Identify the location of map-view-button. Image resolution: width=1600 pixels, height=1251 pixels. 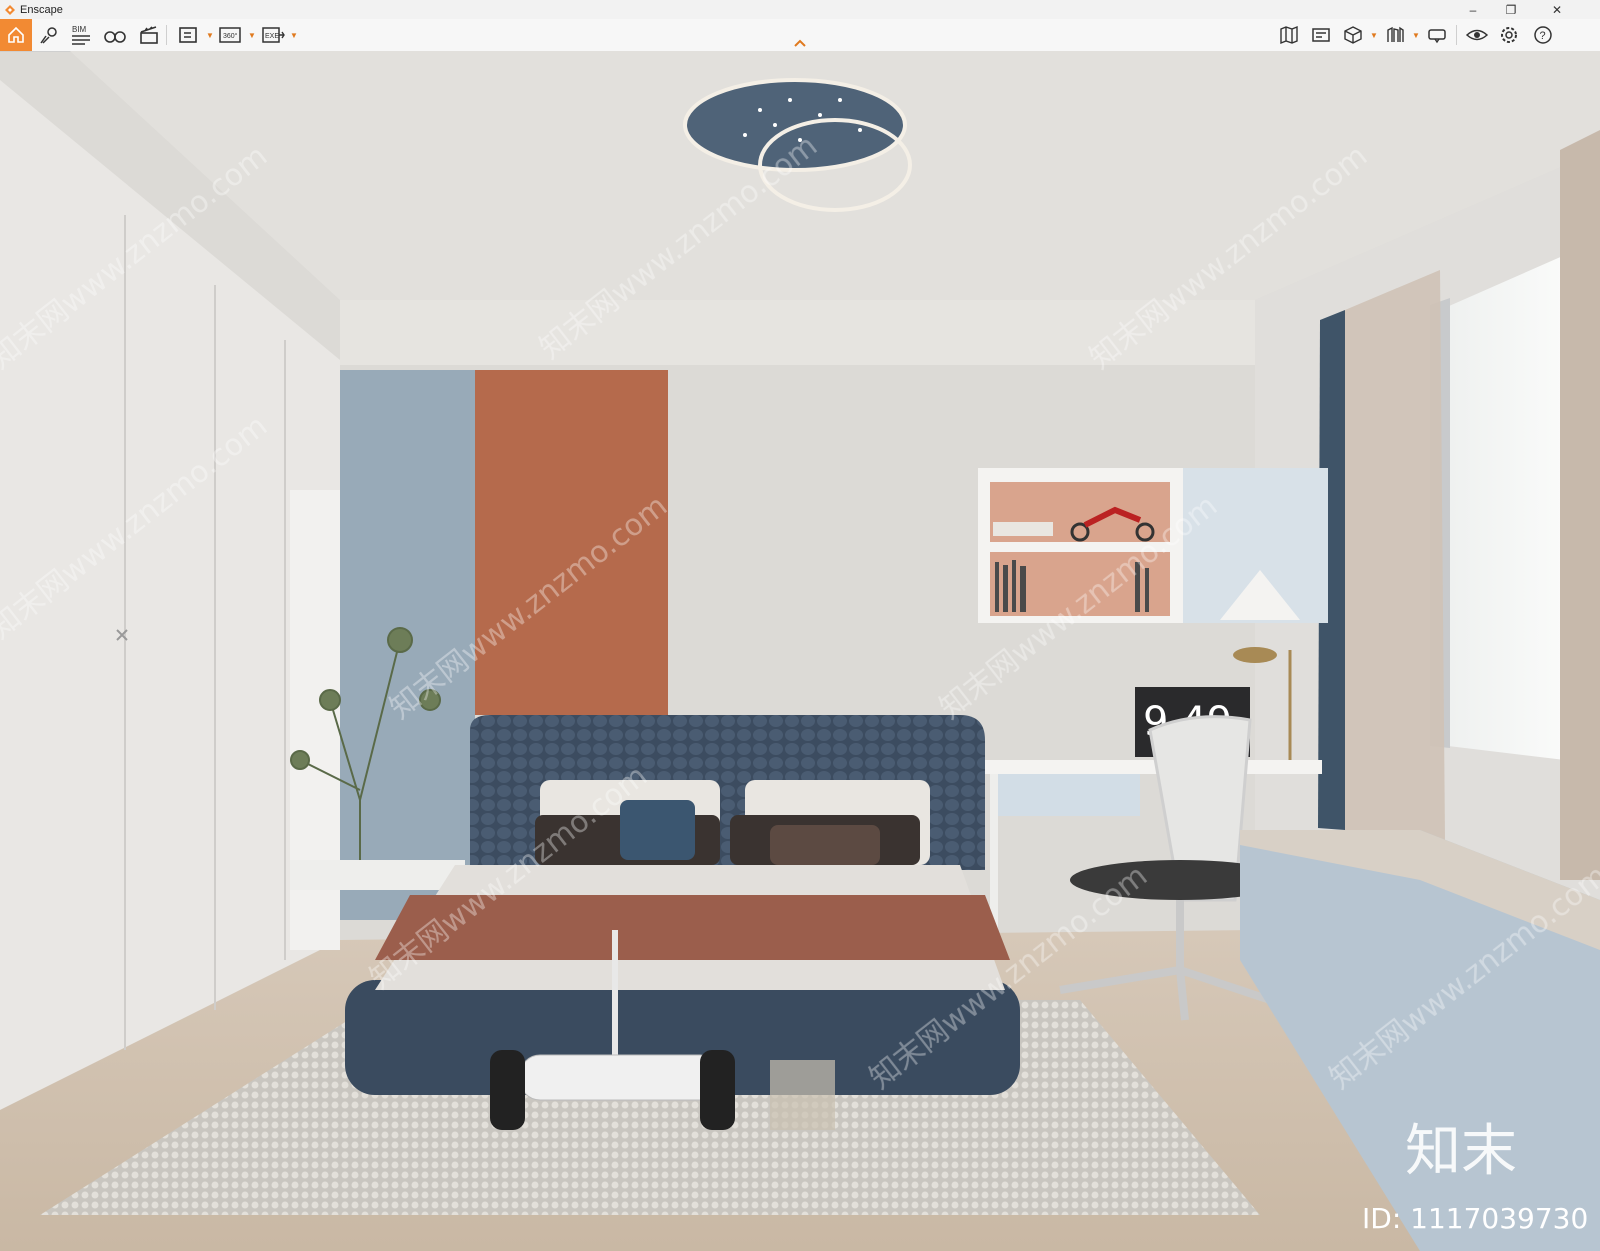
(1289, 35).